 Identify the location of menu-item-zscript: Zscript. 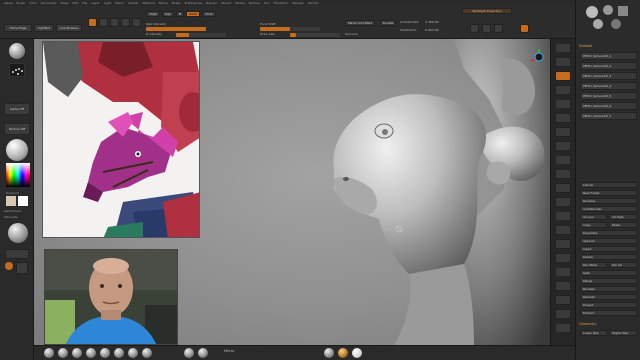
(313, 3).